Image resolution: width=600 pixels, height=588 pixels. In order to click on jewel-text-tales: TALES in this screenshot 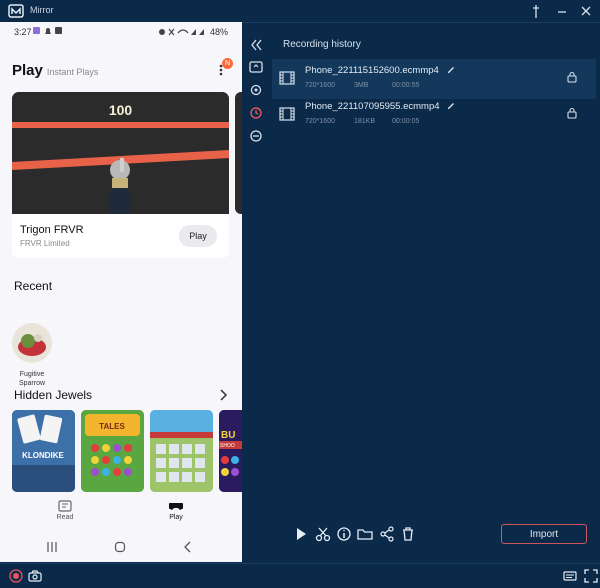, I will do `click(112, 426)`.